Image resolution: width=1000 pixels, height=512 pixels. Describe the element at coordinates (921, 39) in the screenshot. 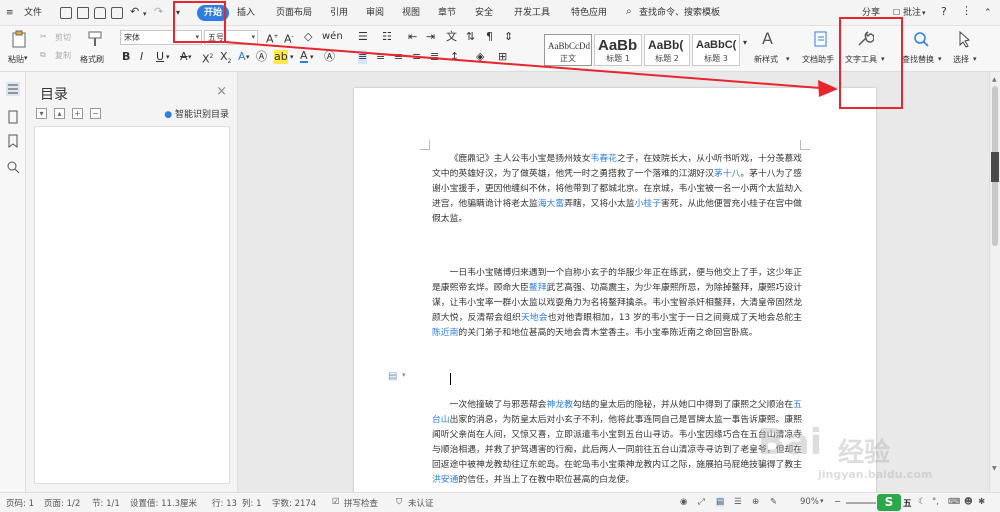

I see `find-replace-icon` at that location.